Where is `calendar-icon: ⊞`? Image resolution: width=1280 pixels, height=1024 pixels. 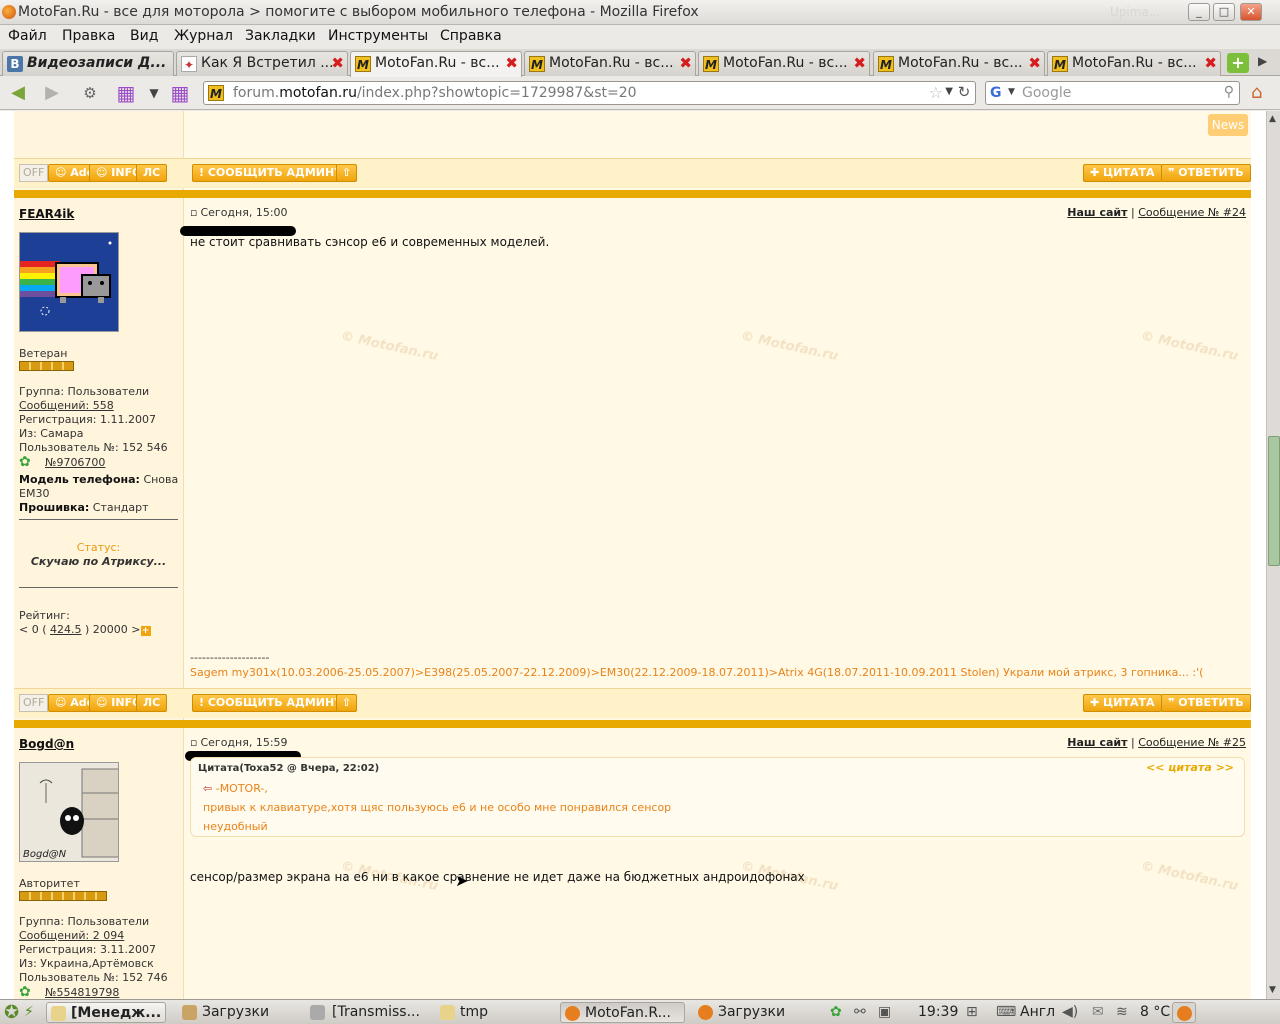 calendar-icon: ⊞ is located at coordinates (972, 1012).